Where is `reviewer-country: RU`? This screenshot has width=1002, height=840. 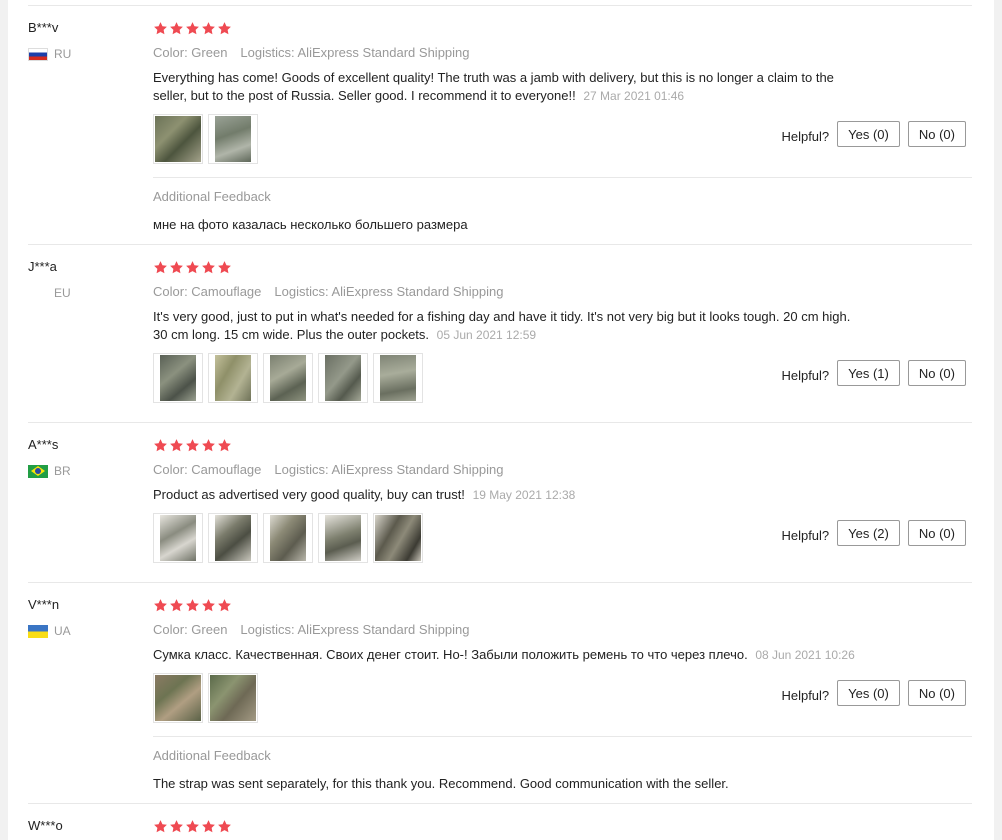 reviewer-country: RU is located at coordinates (49, 54).